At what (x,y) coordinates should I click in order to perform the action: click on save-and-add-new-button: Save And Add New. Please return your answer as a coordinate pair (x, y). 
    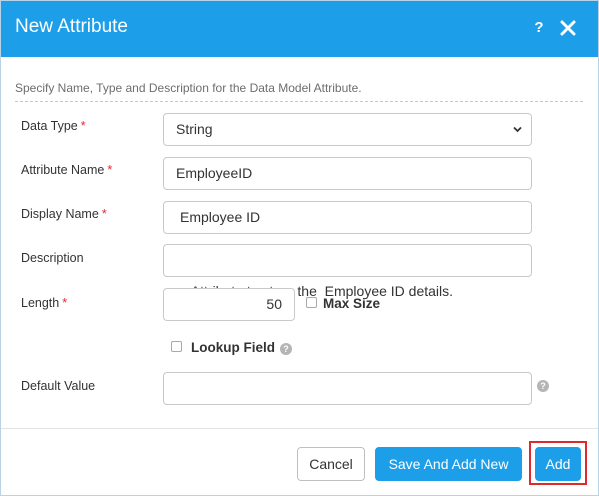
    Looking at the image, I should click on (448, 464).